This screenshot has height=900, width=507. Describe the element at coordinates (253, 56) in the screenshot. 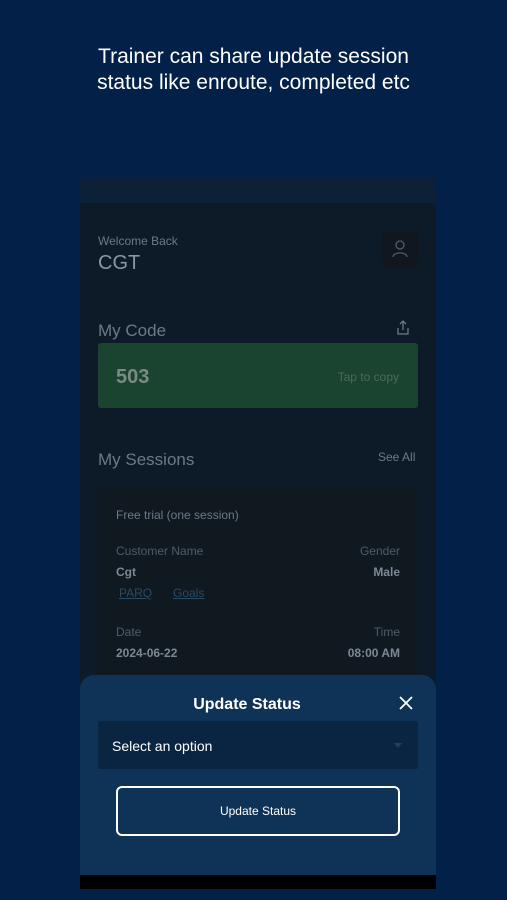

I see `caption-line-1: Trainer can share update session` at that location.